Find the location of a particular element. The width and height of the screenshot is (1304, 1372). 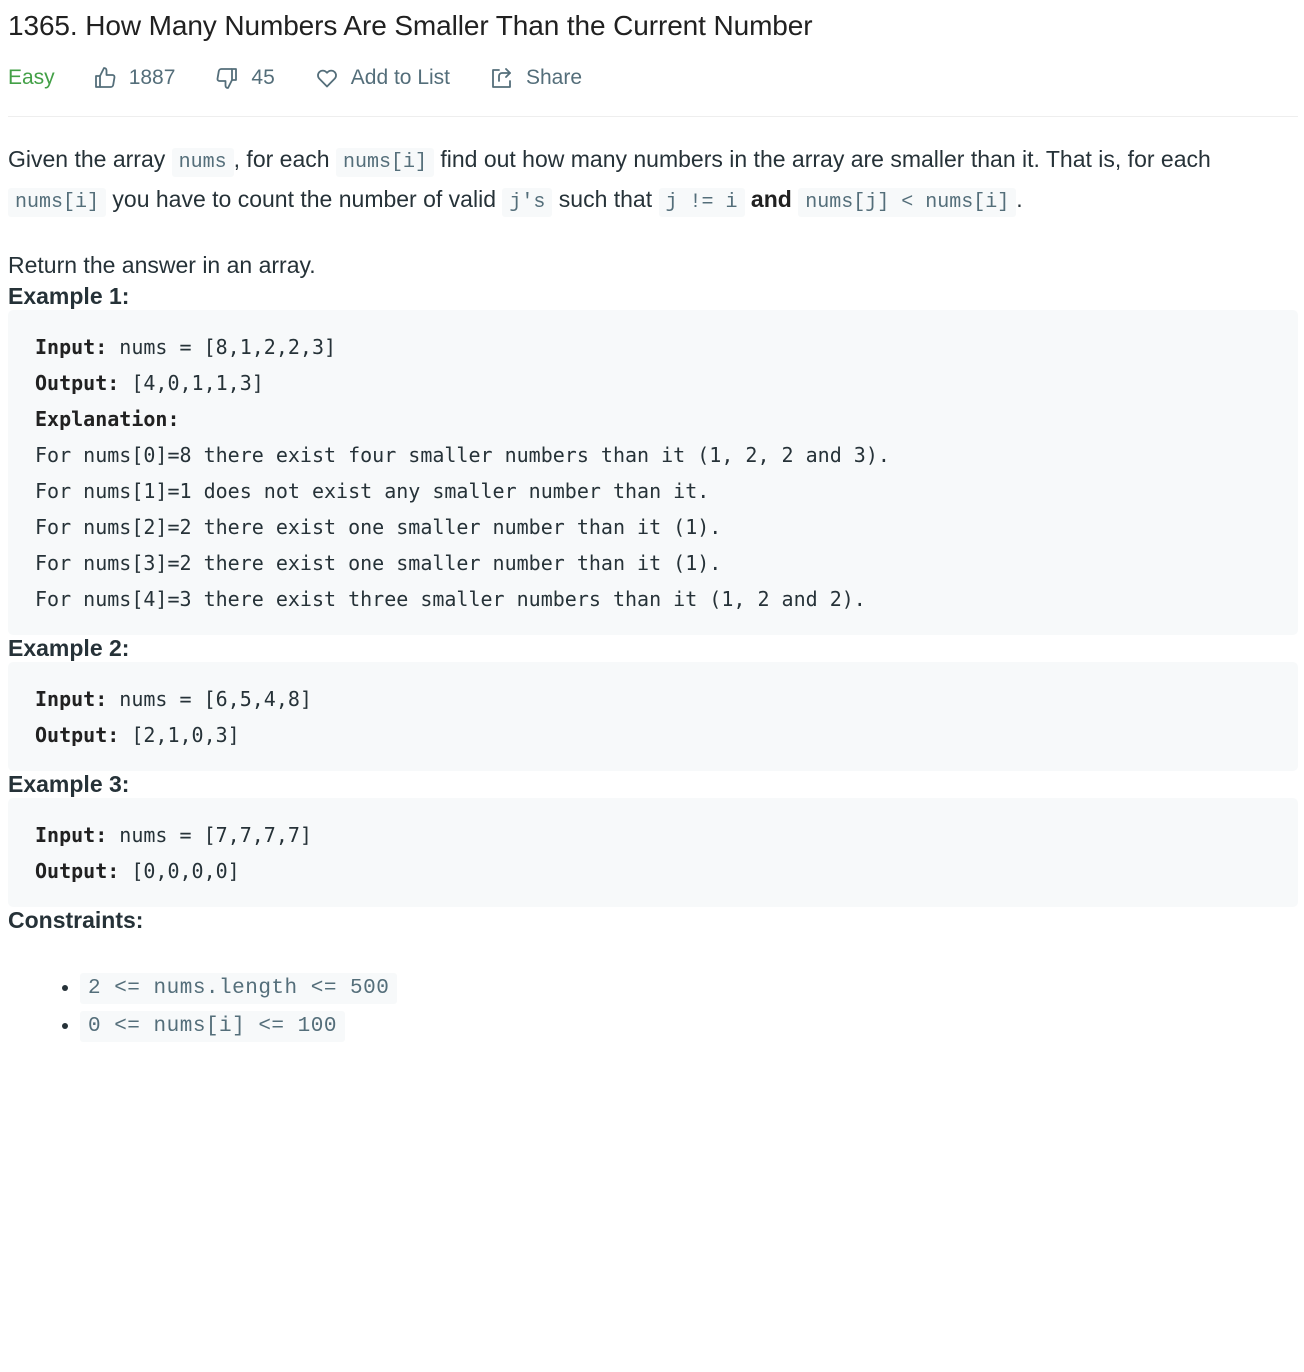

example-heading: Example 1: is located at coordinates (69, 296).